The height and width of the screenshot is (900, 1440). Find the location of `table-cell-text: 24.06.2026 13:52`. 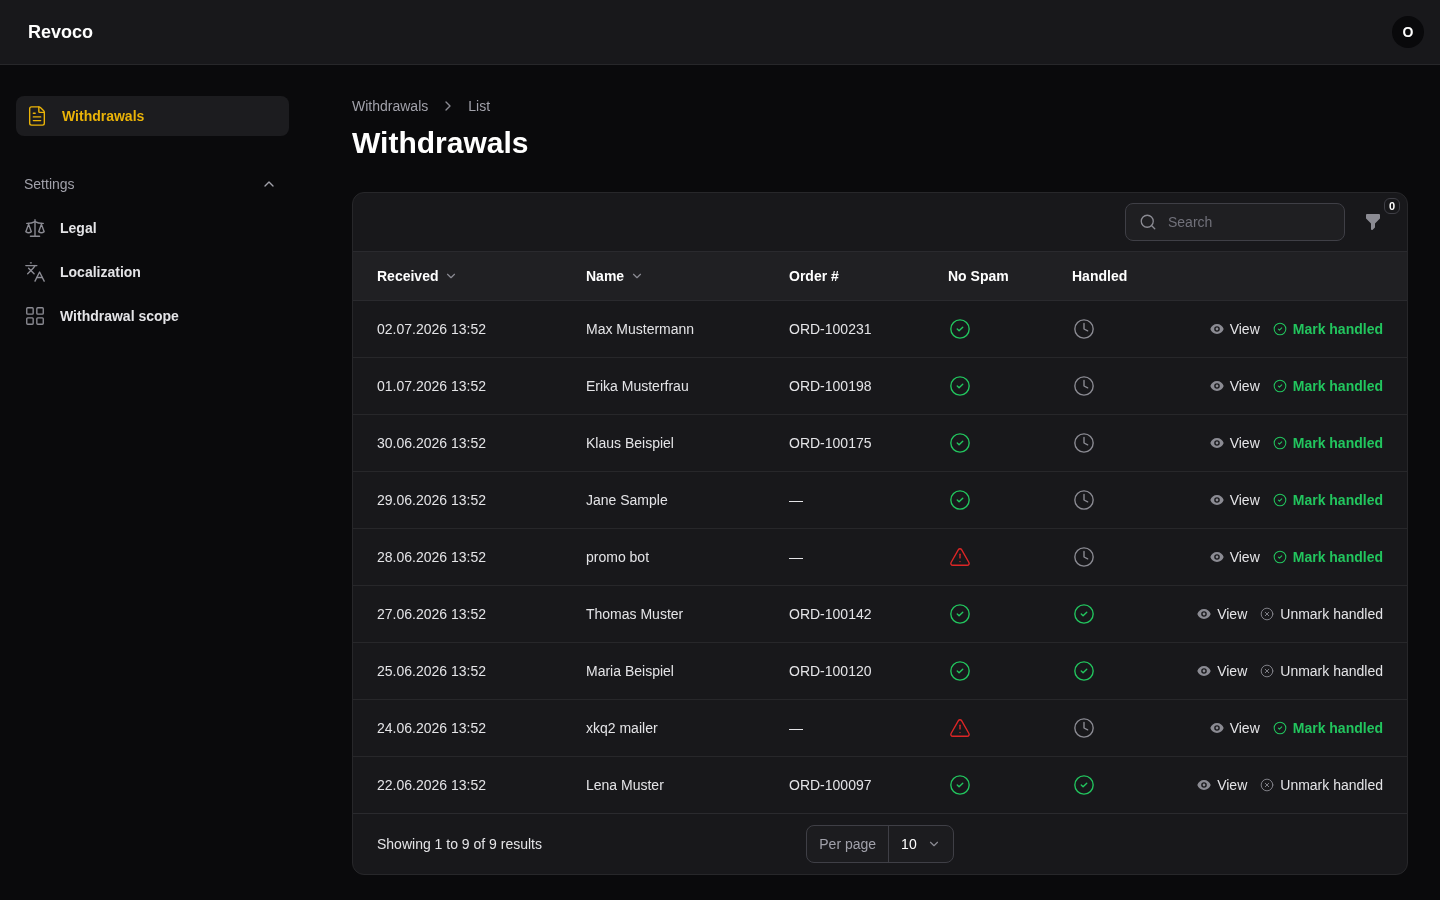

table-cell-text: 24.06.2026 13:52 is located at coordinates (431, 728).